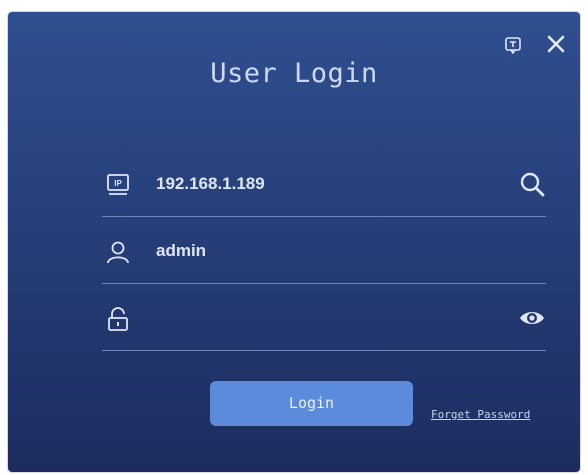 Image resolution: width=588 pixels, height=475 pixels. What do you see at coordinates (210, 184) in the screenshot?
I see `ip-address-input: 192.168.1.189` at bounding box center [210, 184].